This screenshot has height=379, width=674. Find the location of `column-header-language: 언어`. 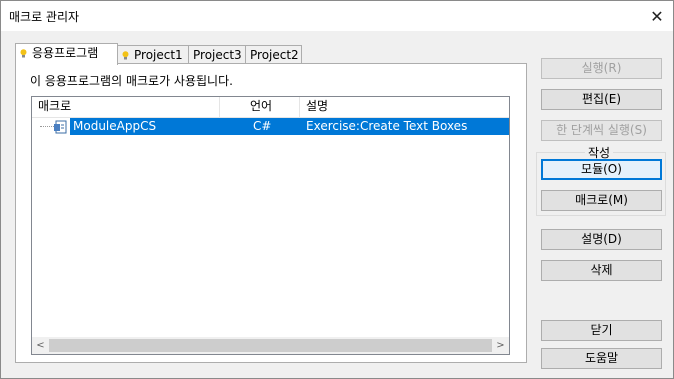

column-header-language: 언어 is located at coordinates (260, 107).